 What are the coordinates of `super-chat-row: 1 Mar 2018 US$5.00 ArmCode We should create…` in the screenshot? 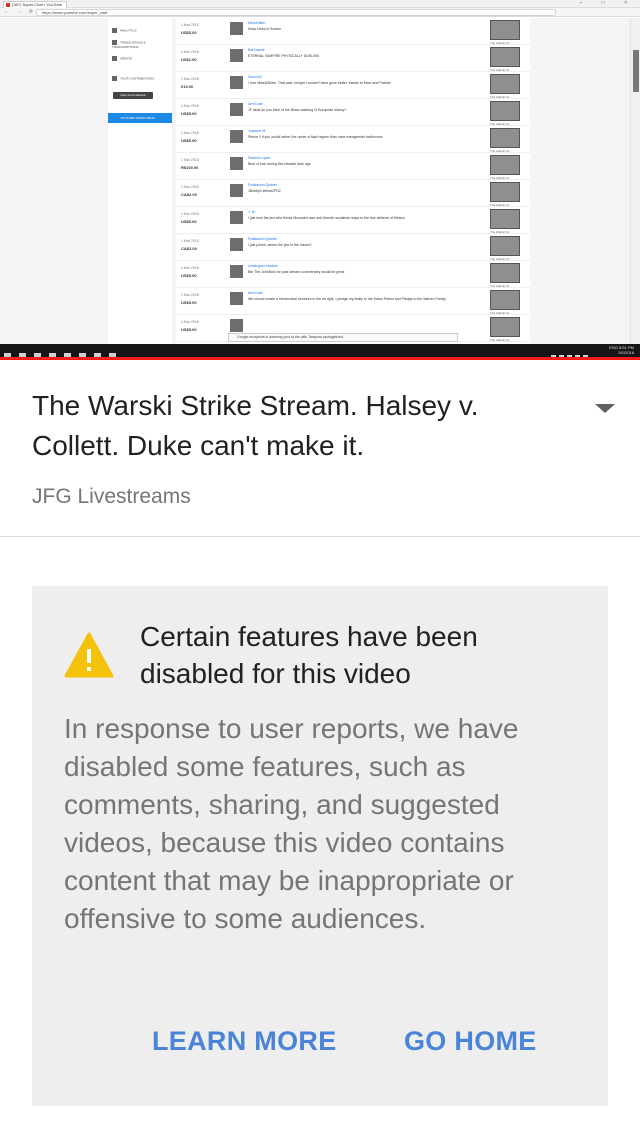 It's located at (353, 301).